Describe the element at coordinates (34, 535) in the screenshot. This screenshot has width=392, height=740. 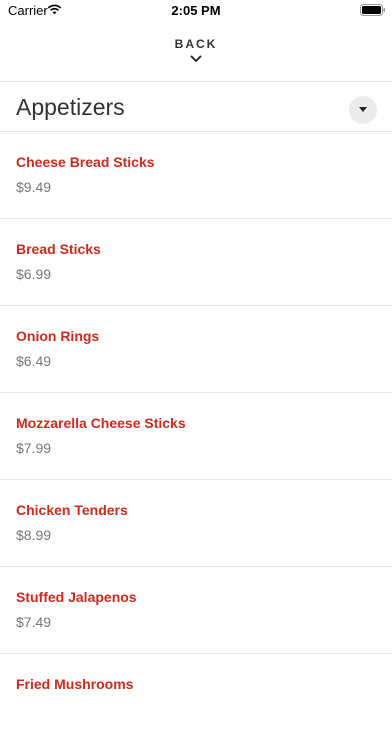
I see `item-price: $8.99` at that location.